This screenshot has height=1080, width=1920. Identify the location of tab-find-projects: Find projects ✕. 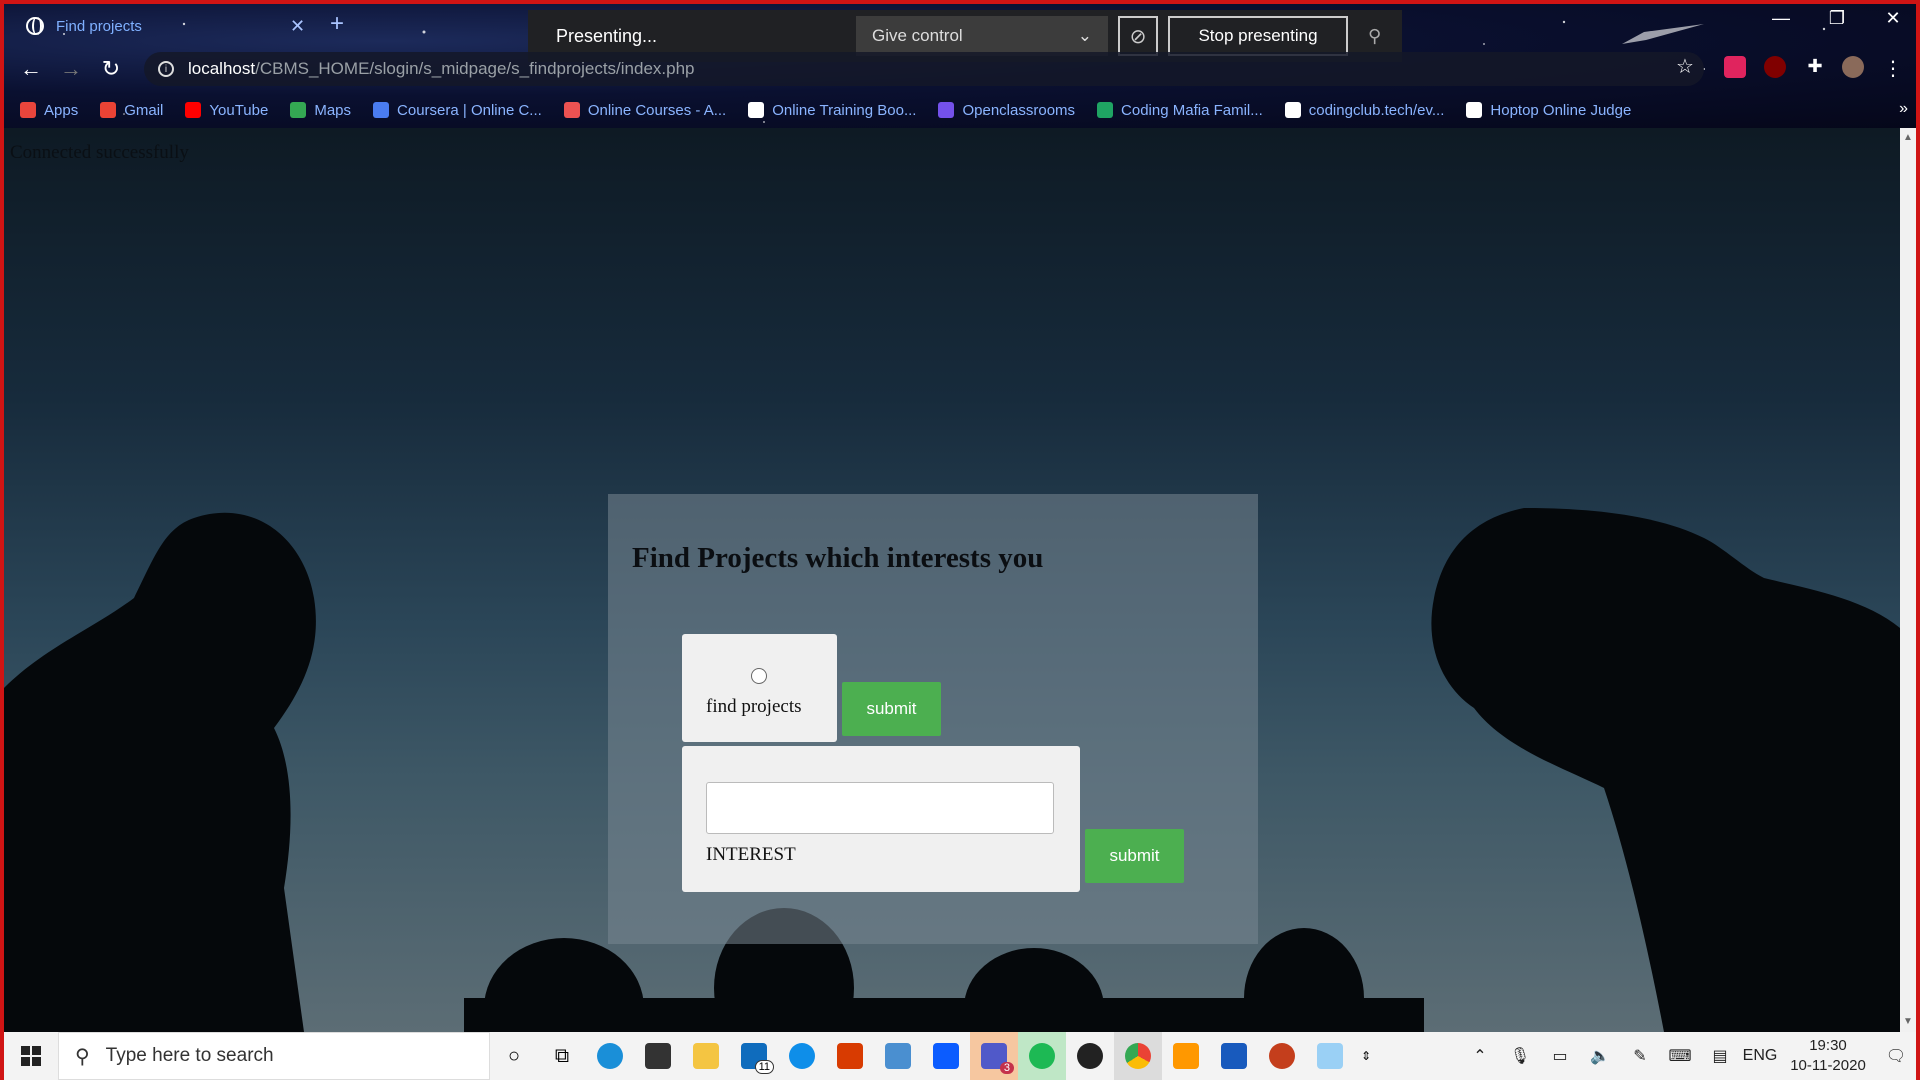
(162, 26).